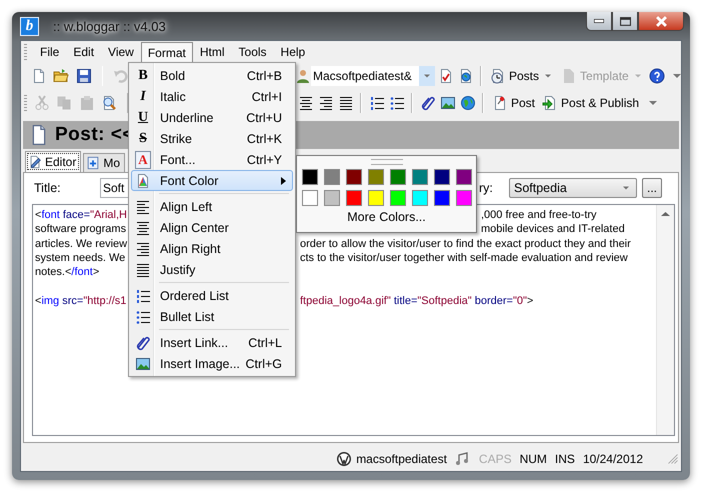 The height and width of the screenshot is (499, 702). I want to click on format-glyph: B, so click(143, 76).